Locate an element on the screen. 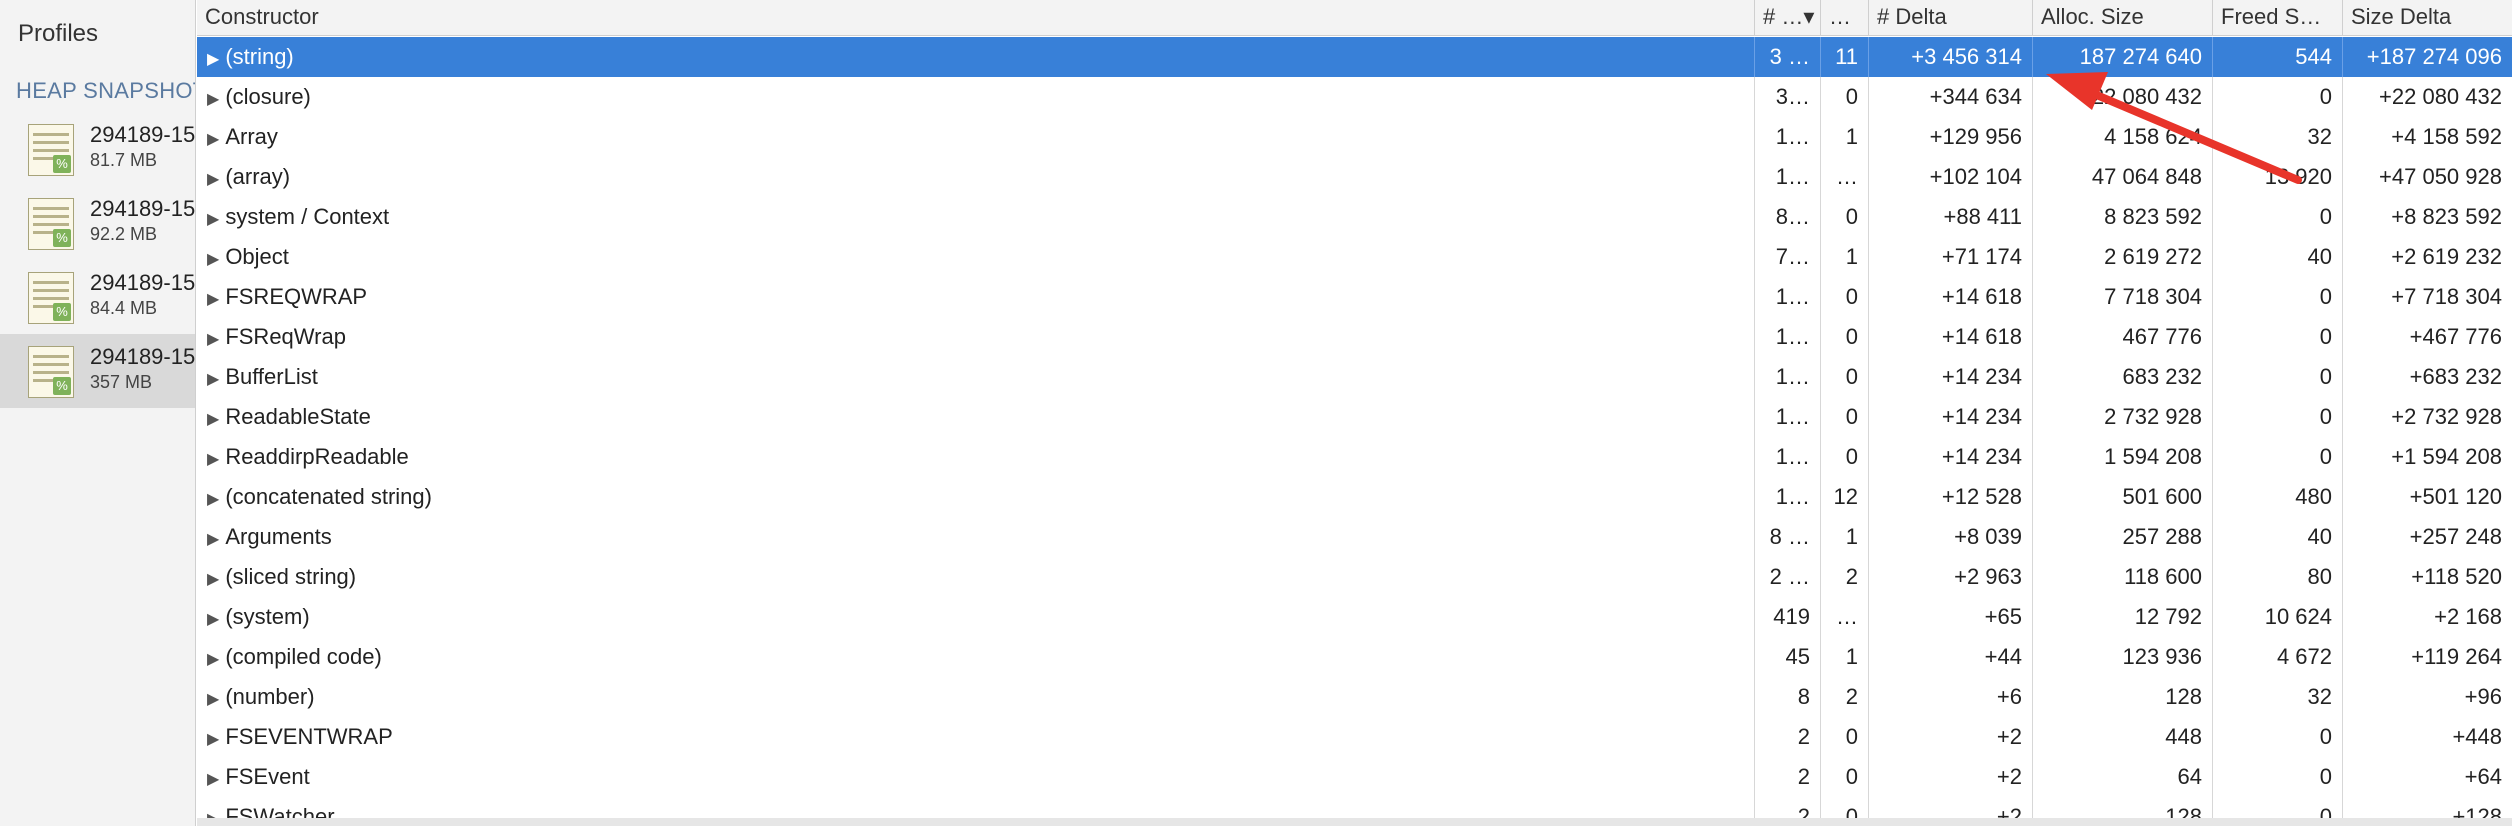  table-row: ▶ (system) 419… +65 12 792 10 624 +2 168 is located at coordinates (1354, 617).